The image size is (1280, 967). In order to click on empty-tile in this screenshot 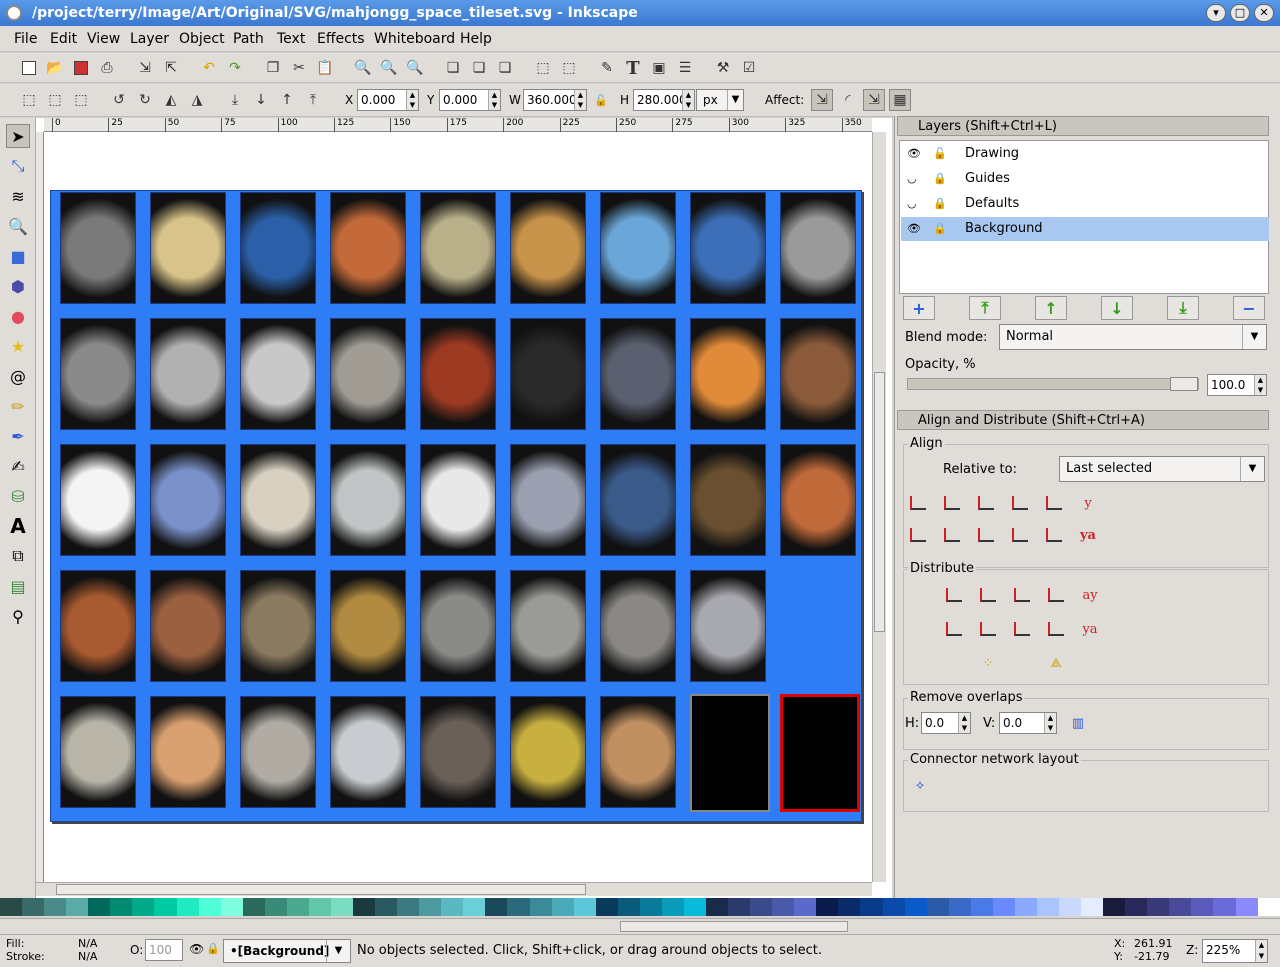, I will do `click(820, 753)`.